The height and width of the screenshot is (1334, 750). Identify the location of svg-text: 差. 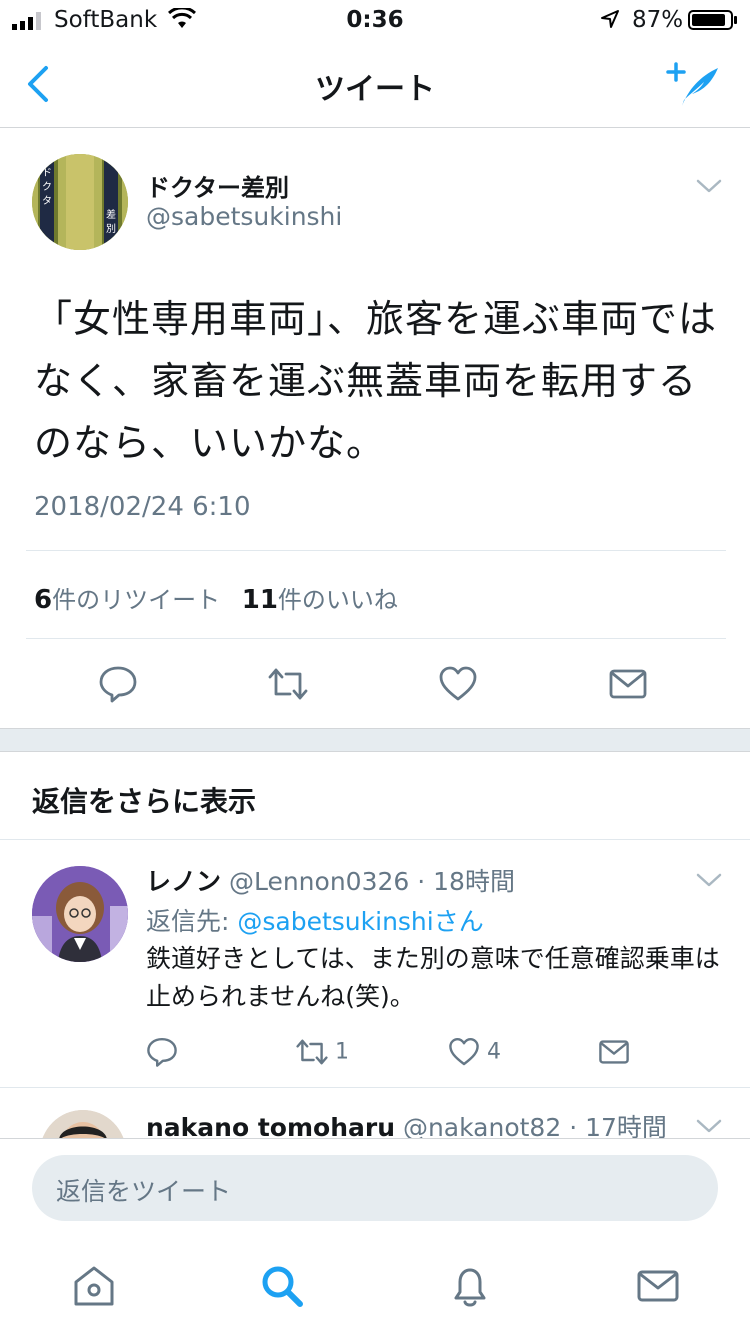
(111, 214).